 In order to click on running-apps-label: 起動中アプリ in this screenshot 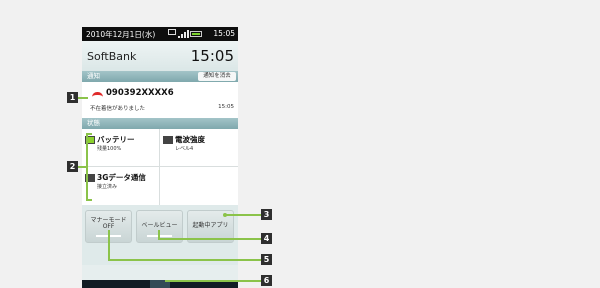, I will do `click(210, 225)`.